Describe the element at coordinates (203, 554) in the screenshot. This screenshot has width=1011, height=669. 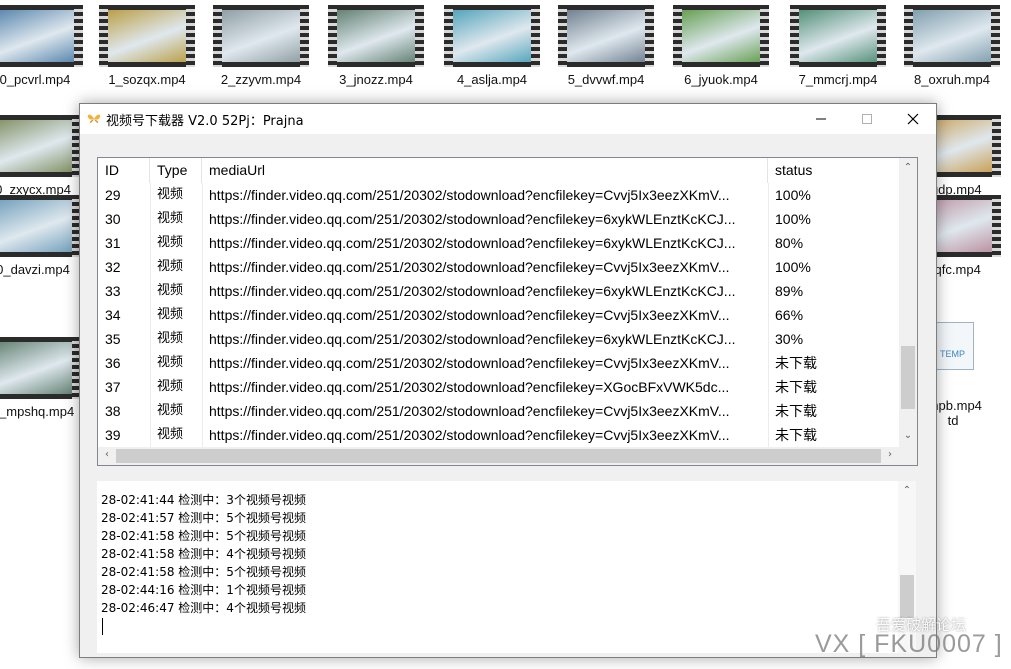
I see `log-line: 28-02:41:58 检测中：4个视频号视频` at that location.